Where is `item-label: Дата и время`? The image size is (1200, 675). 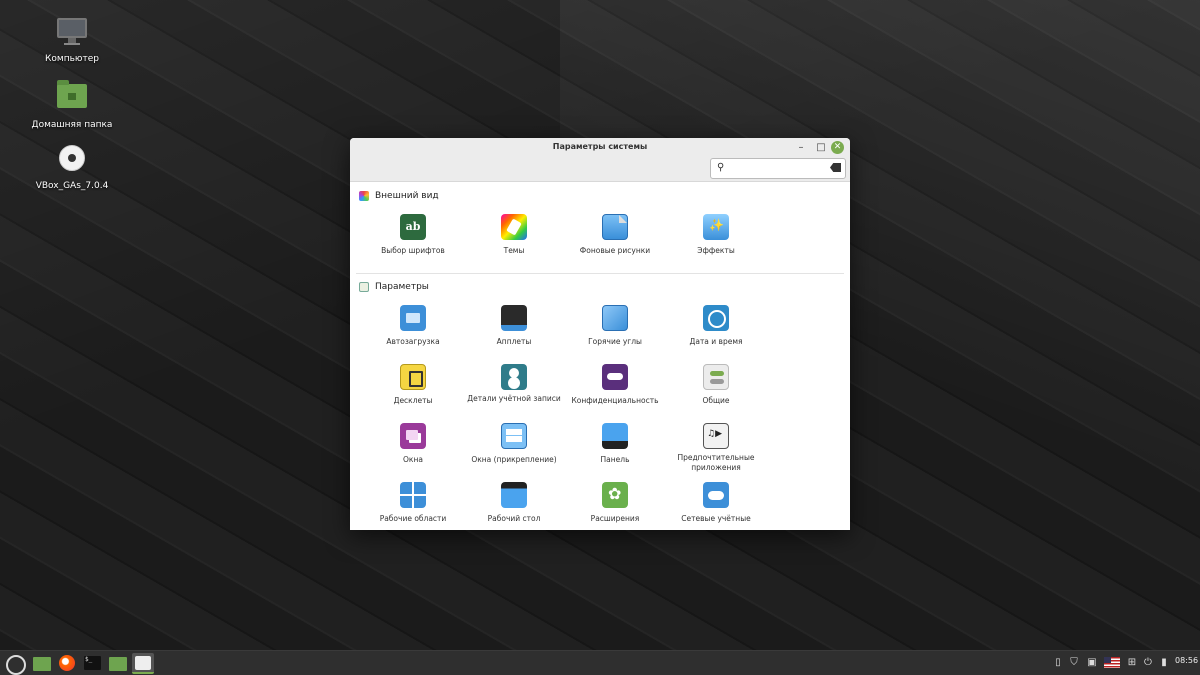 item-label: Дата и время is located at coordinates (716, 341).